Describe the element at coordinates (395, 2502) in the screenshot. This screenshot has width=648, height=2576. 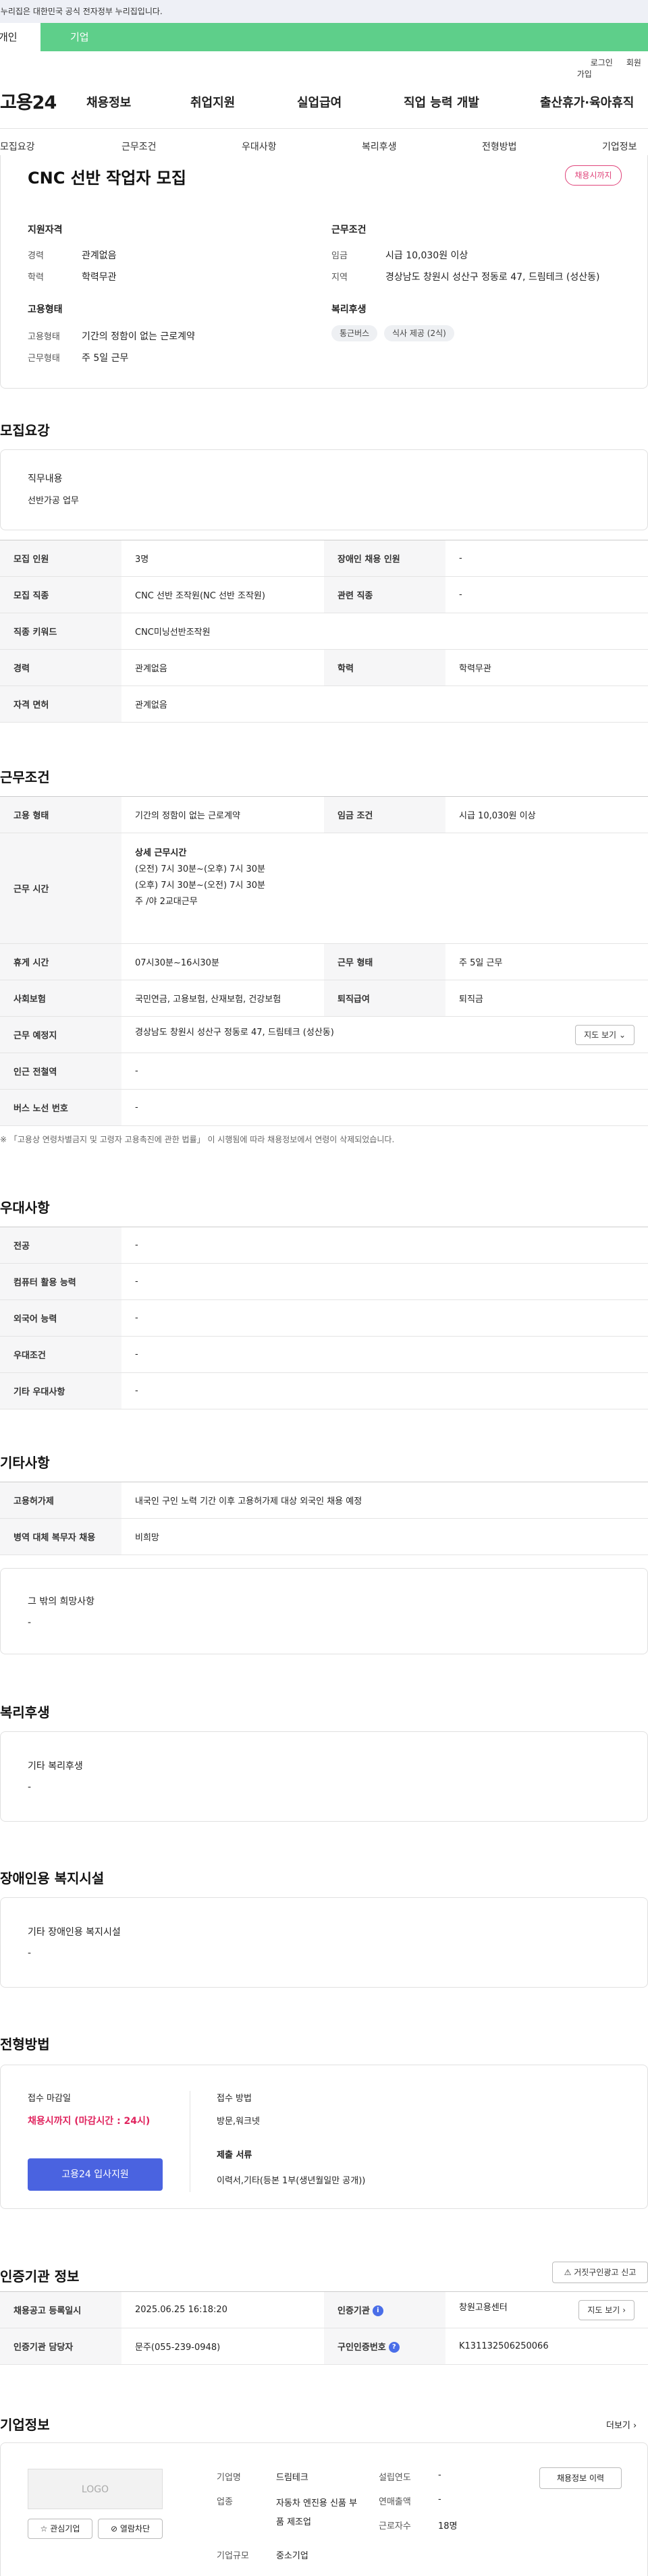
I see `sales-label: 연매출액` at that location.